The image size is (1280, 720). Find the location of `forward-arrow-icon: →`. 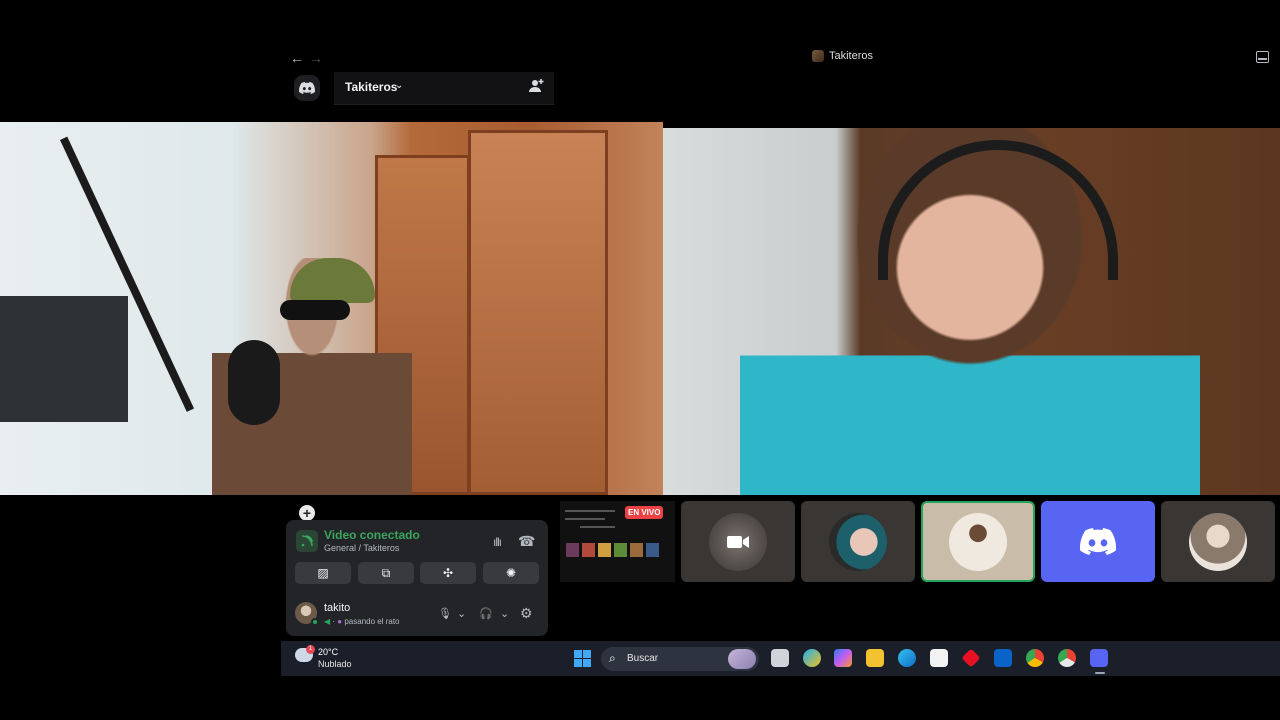

forward-arrow-icon: → is located at coordinates (316, 58).